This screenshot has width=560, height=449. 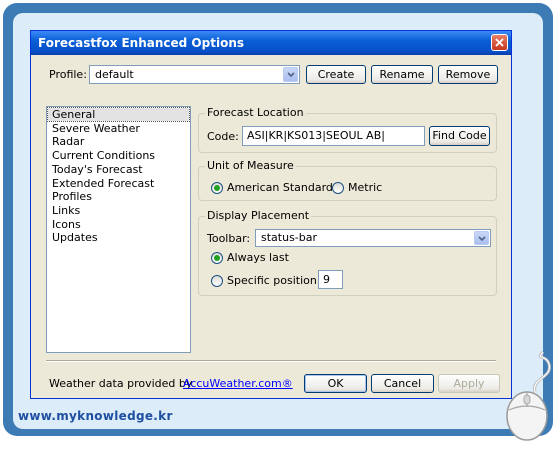 I want to click on category-item: General, so click(x=118, y=114).